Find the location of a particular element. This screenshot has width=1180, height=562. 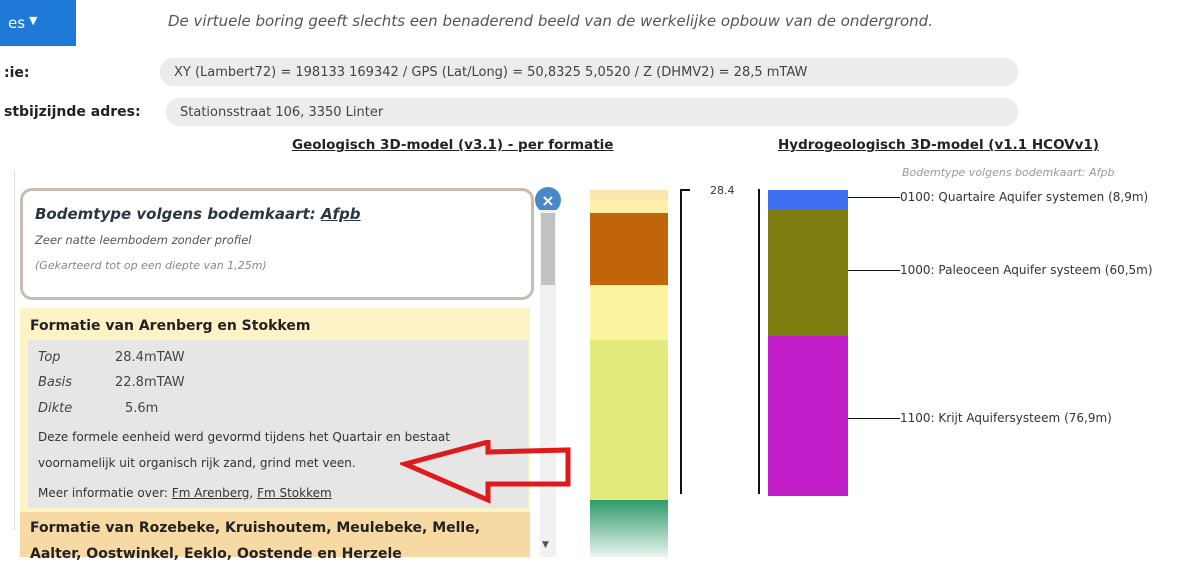

geo-layer-quartair is located at coordinates (629, 206).